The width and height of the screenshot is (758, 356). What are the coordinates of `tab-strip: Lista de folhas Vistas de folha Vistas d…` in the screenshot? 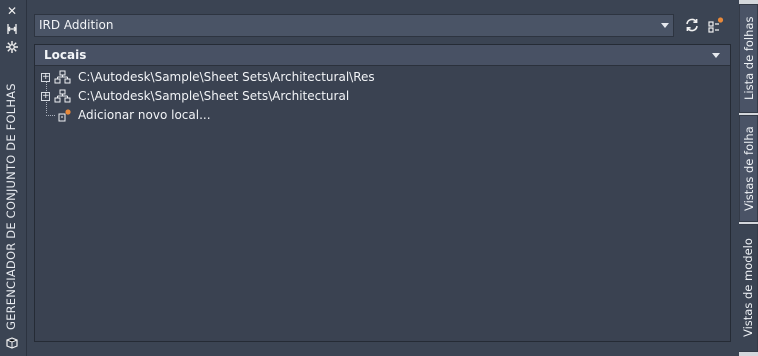 It's located at (748, 178).